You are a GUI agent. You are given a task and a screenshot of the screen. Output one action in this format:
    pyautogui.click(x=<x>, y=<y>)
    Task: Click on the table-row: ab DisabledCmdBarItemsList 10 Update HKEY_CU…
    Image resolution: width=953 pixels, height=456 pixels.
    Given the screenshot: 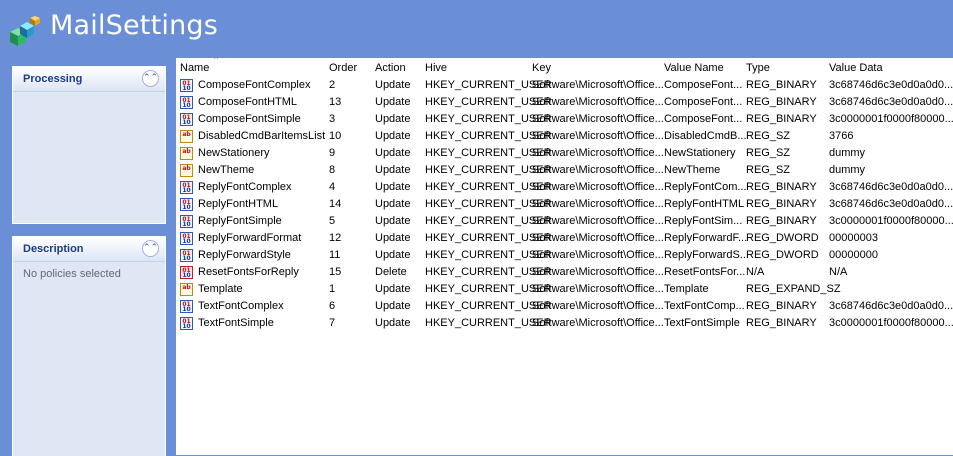 What is the action you would take?
    pyautogui.click(x=564, y=136)
    